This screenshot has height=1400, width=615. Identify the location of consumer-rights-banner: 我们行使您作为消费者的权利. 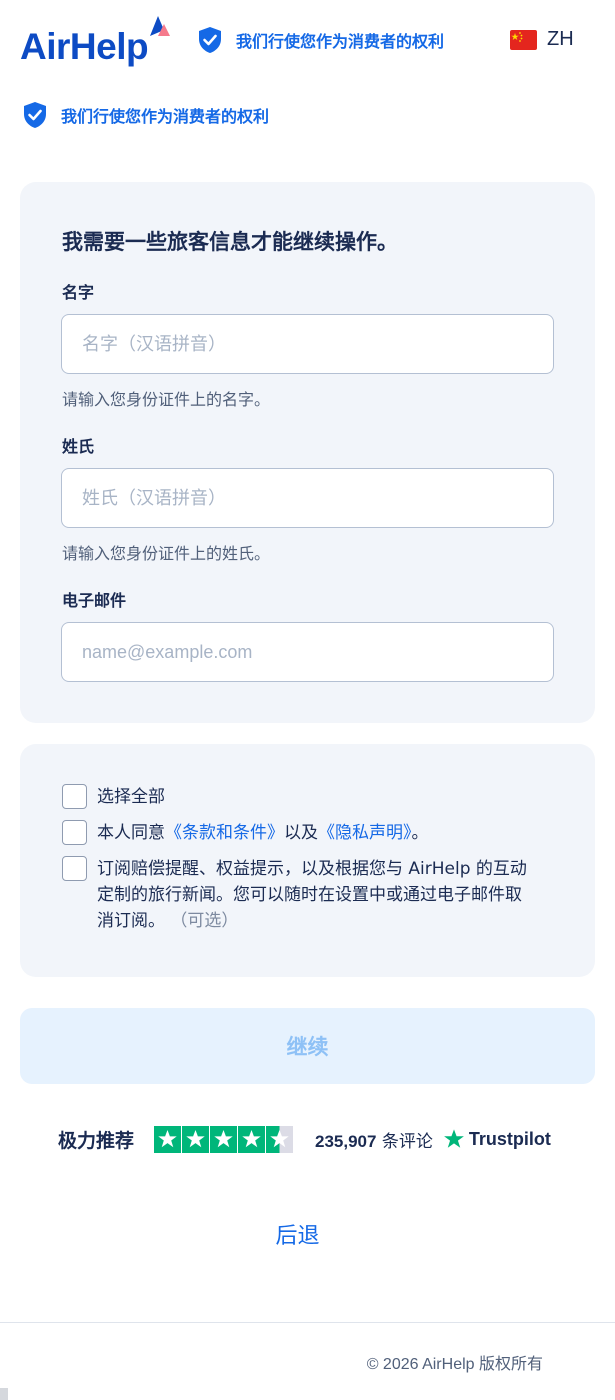
(321, 40).